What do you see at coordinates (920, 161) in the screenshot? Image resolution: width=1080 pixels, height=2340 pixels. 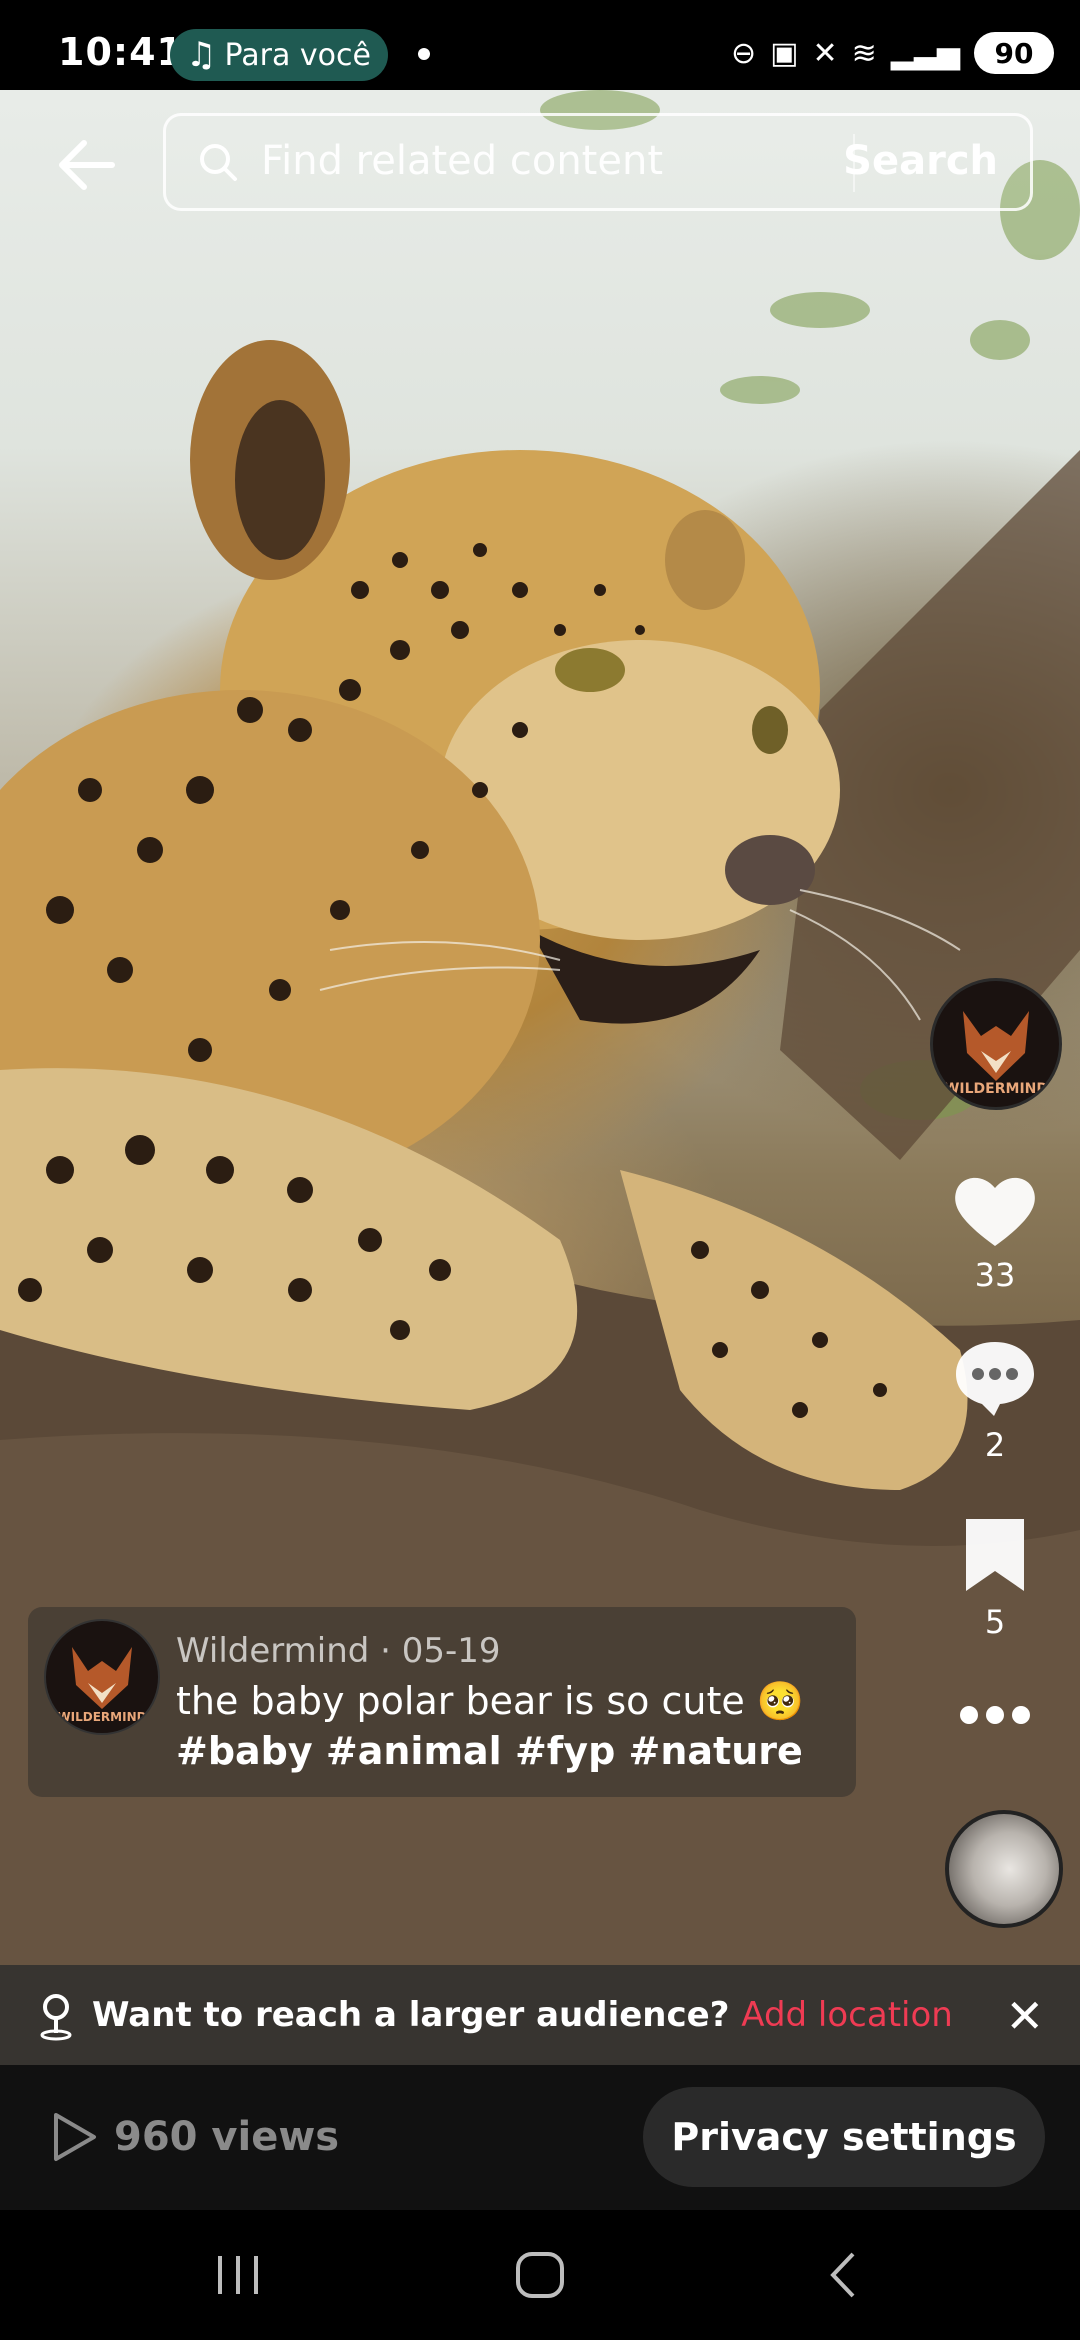 I see `search-button: Search` at bounding box center [920, 161].